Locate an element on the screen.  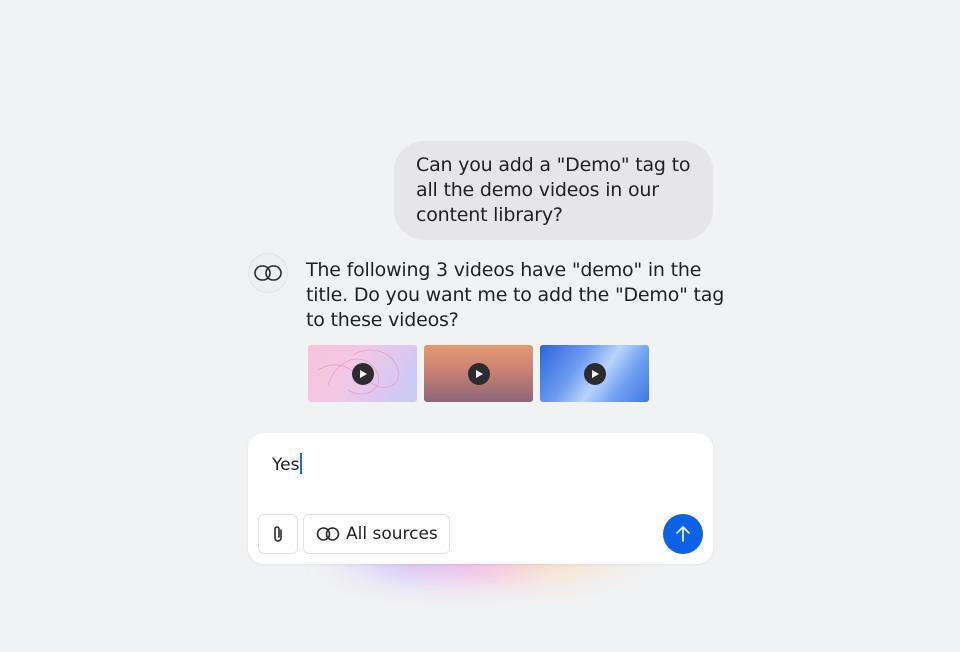
assistant-avatar is located at coordinates (268, 273).